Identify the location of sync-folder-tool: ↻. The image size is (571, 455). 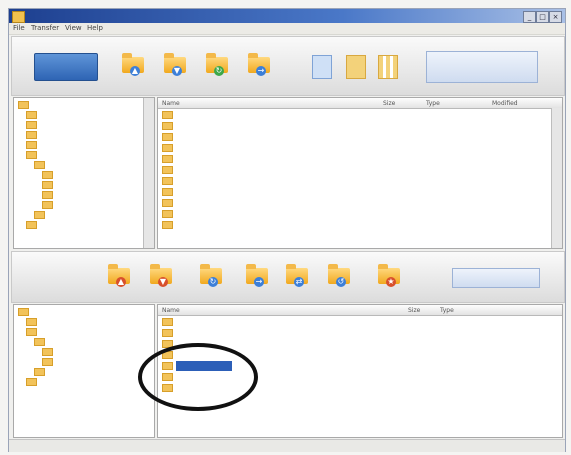
(217, 66).